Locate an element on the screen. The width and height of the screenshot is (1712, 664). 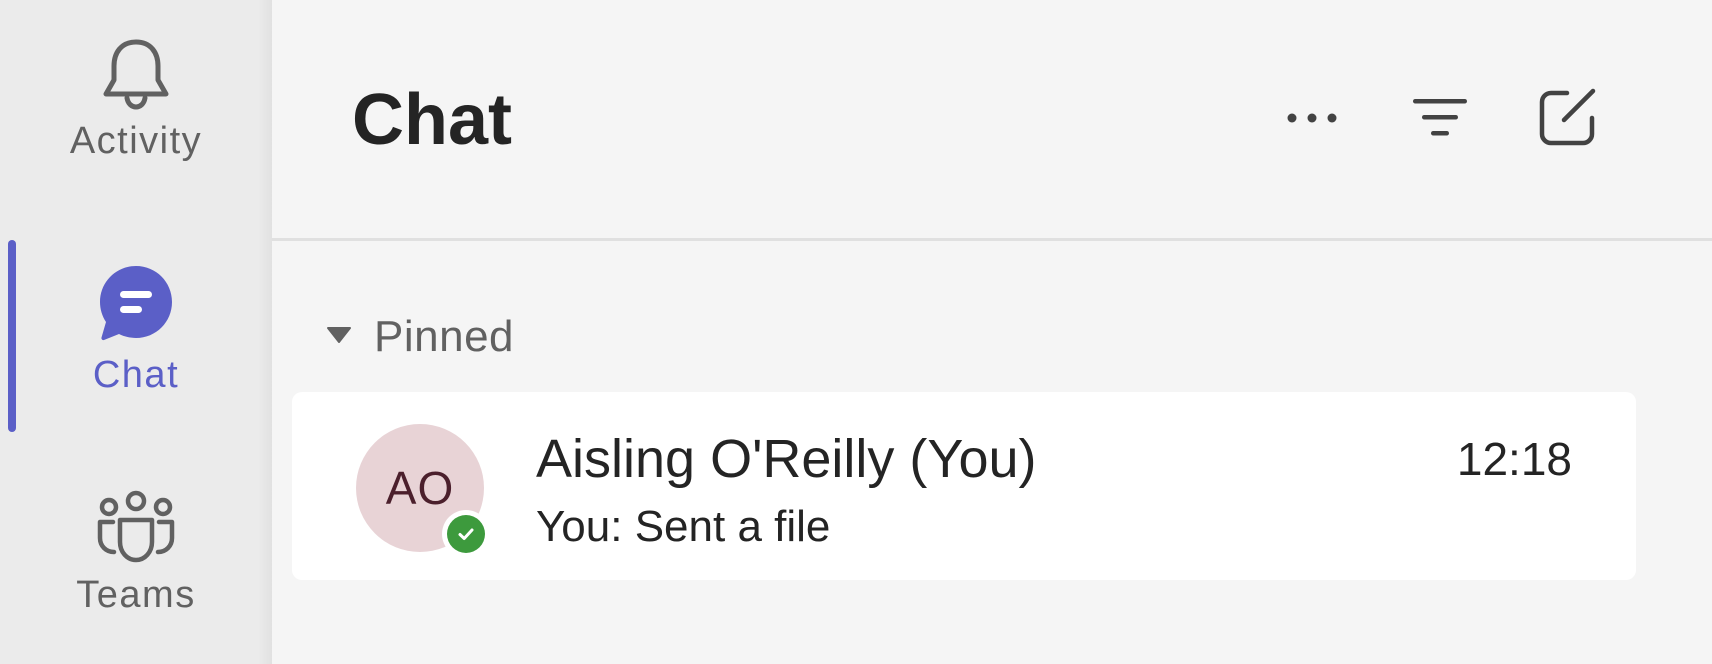
caret-down-icon is located at coordinates (350, 337).